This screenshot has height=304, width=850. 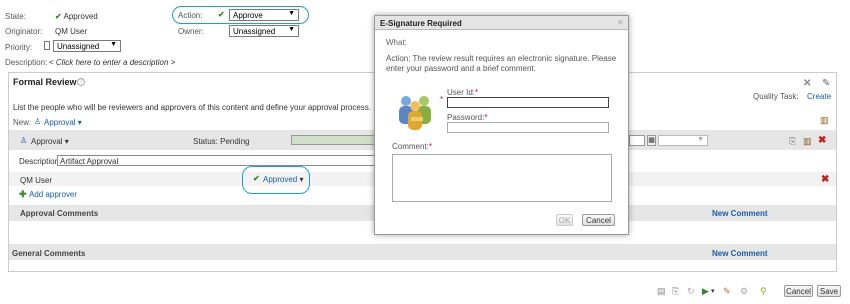 What do you see at coordinates (190, 15) in the screenshot?
I see `action-label: Action:` at bounding box center [190, 15].